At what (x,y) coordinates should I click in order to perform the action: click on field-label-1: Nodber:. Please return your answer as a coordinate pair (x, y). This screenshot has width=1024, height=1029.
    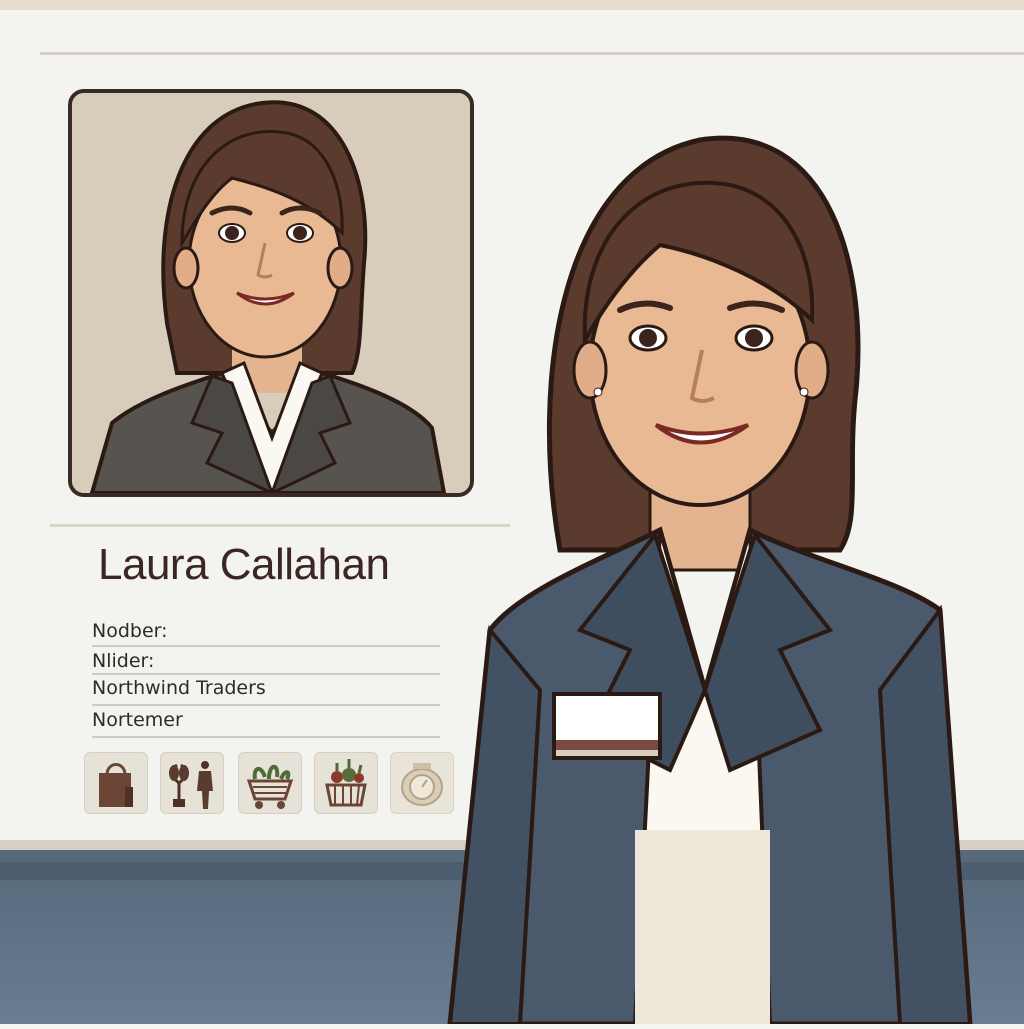
    Looking at the image, I should click on (130, 631).